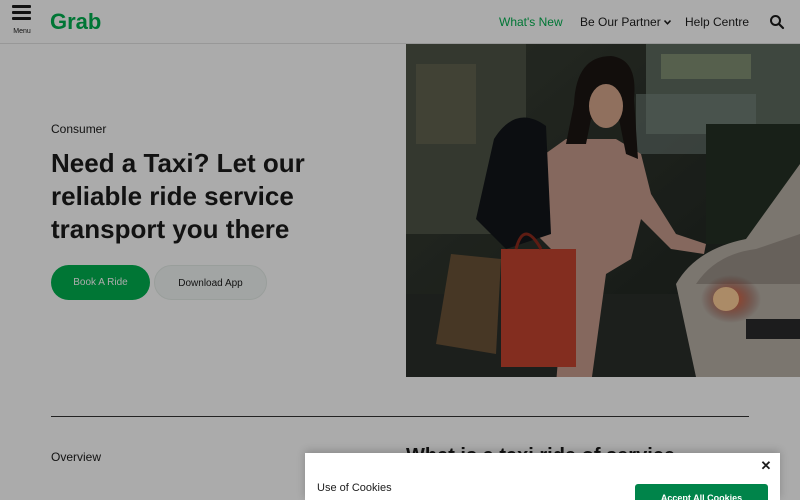 This screenshot has height=500, width=800. What do you see at coordinates (701, 492) in the screenshot?
I see `accept-all-cookies-button: Accept All Cookies` at bounding box center [701, 492].